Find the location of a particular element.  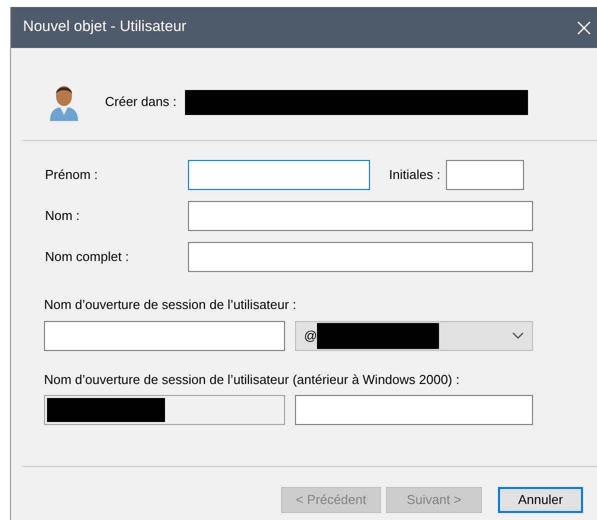

chevron-icon is located at coordinates (518, 336).